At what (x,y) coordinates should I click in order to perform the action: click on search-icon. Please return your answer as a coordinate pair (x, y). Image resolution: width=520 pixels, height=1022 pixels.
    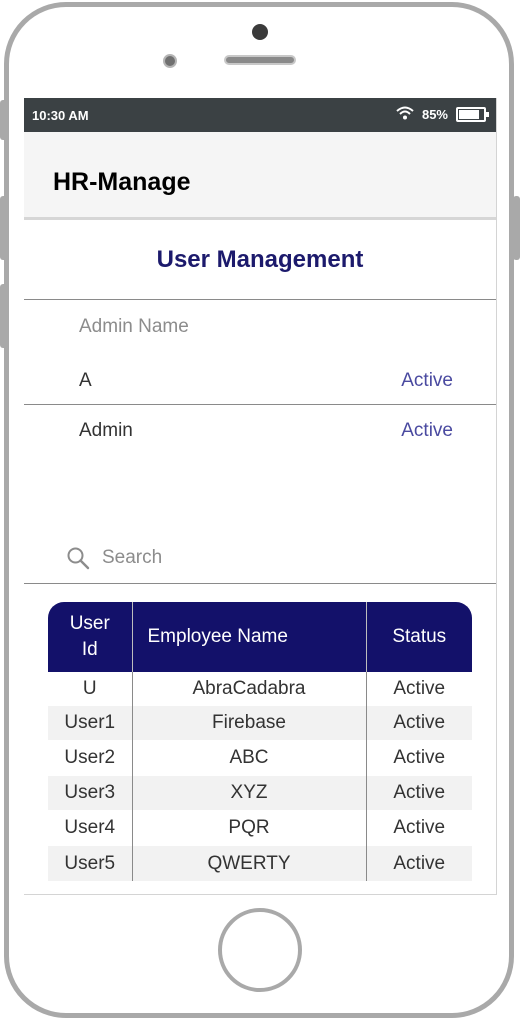
    Looking at the image, I should click on (78, 558).